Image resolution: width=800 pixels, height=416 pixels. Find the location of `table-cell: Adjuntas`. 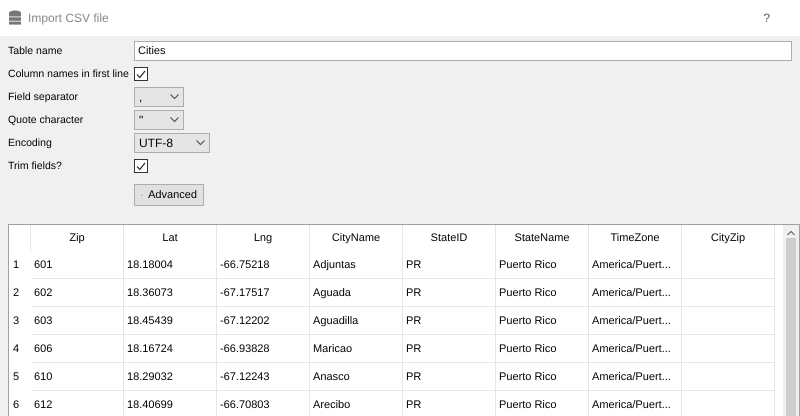

table-cell: Adjuntas is located at coordinates (356, 265).